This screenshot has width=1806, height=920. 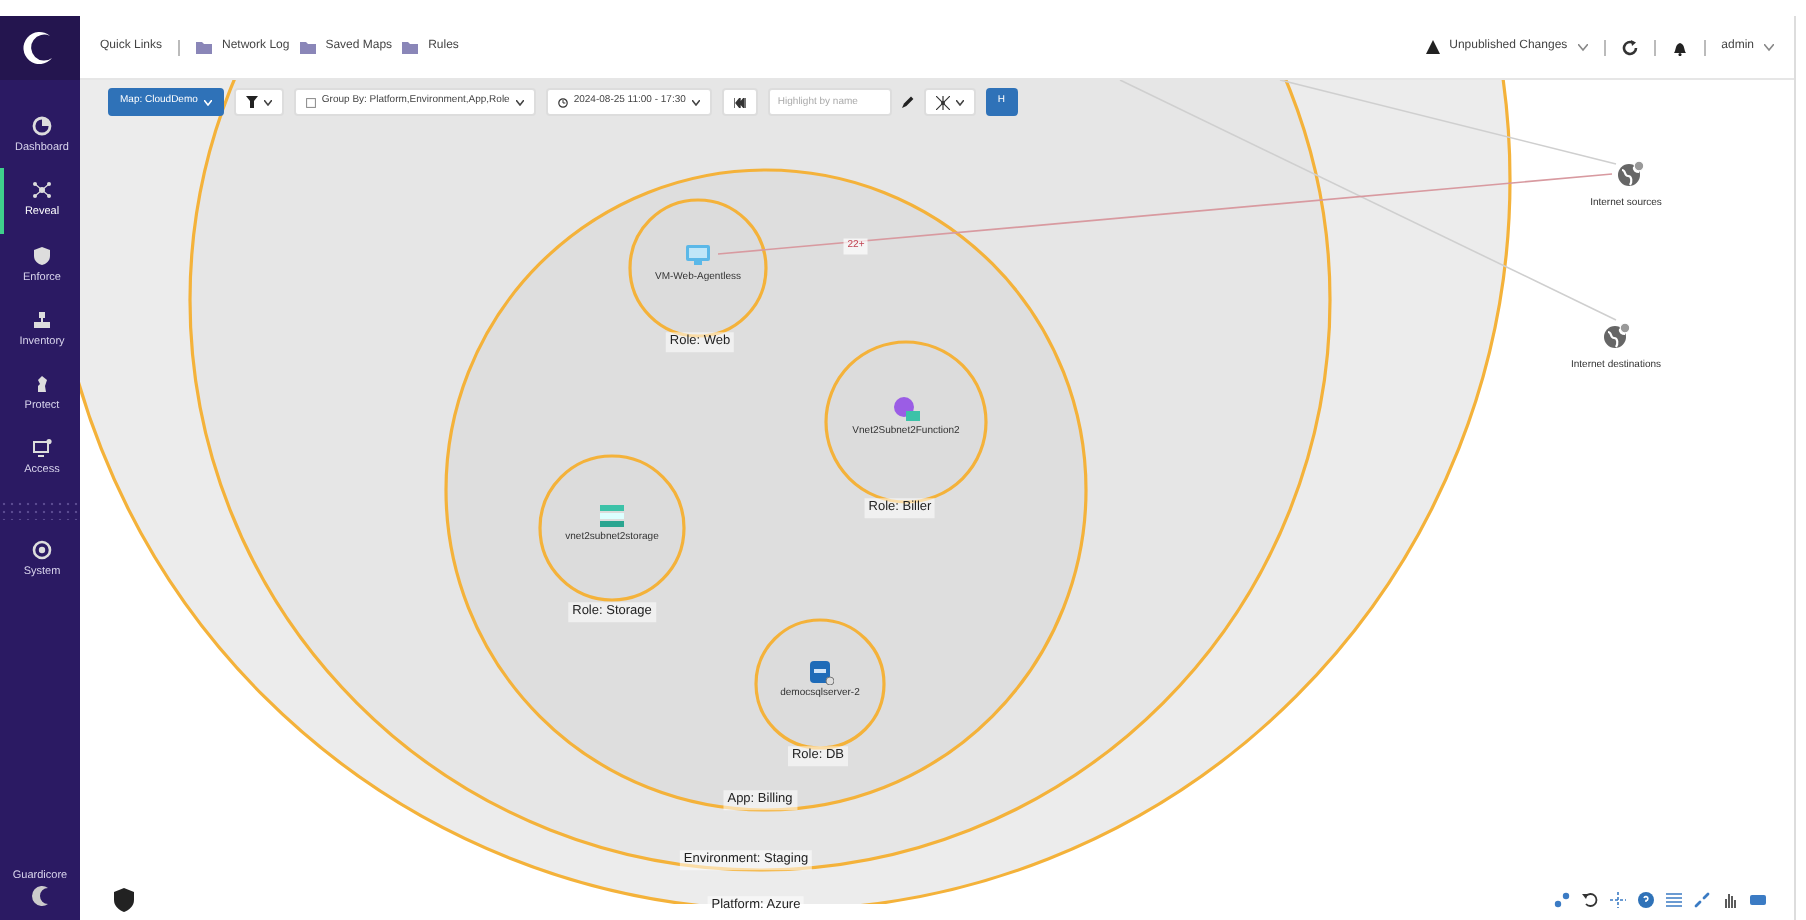 I want to click on storage-icon, so click(x=612, y=516).